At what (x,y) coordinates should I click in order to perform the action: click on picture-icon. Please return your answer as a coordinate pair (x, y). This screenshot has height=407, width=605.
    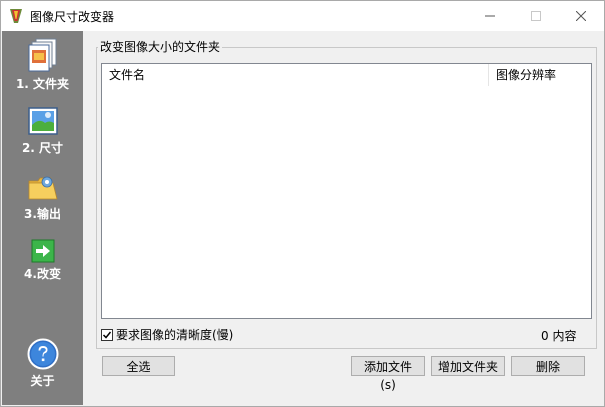
    Looking at the image, I should click on (42, 121).